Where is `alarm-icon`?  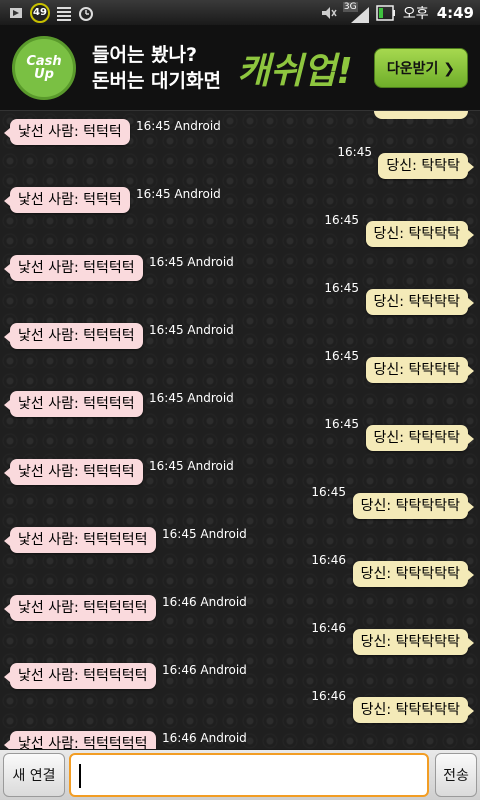
alarm-icon is located at coordinates (86, 13).